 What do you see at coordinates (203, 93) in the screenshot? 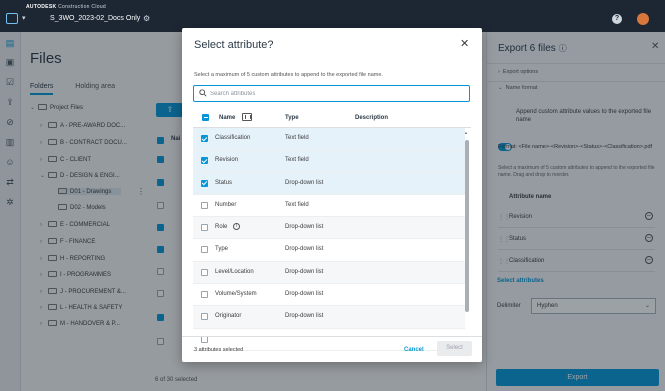
I see `search-icon` at bounding box center [203, 93].